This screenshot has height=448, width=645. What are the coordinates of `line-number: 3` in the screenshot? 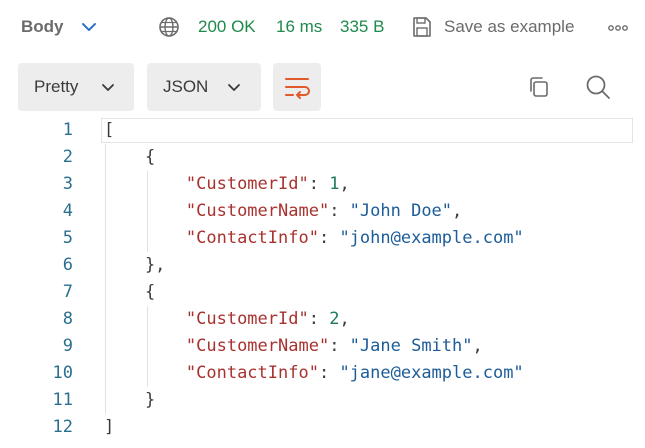 It's located at (67, 184).